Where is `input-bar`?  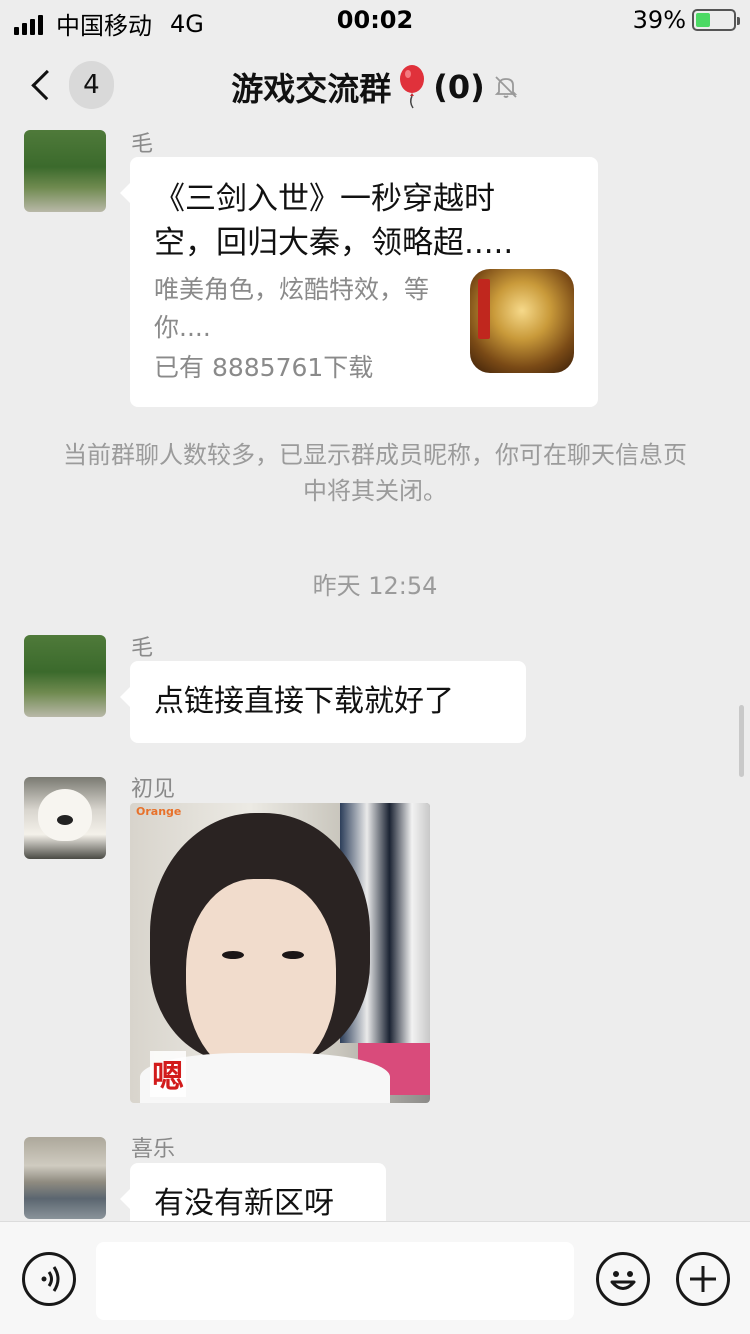
input-bar is located at coordinates (375, 1277).